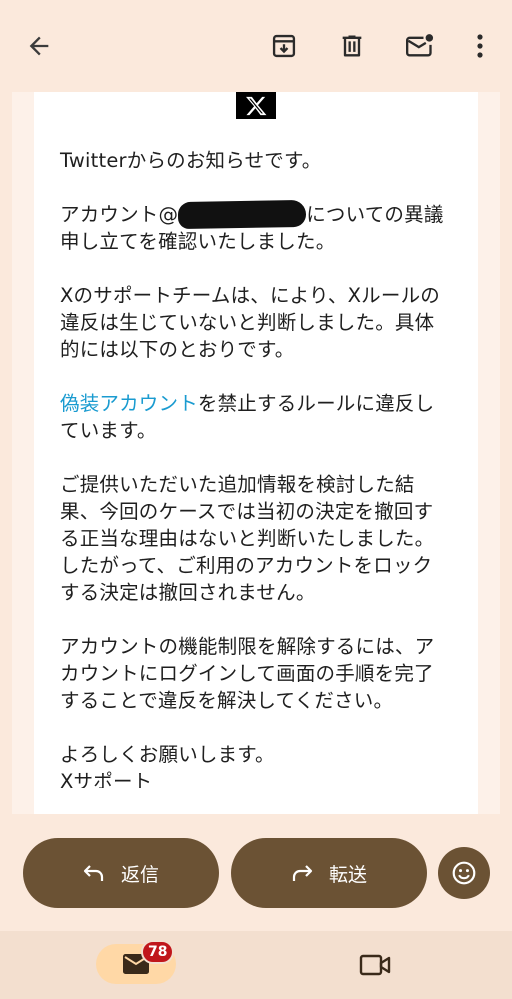 The height and width of the screenshot is (999, 512). I want to click on mark-unread-button, so click(420, 46).